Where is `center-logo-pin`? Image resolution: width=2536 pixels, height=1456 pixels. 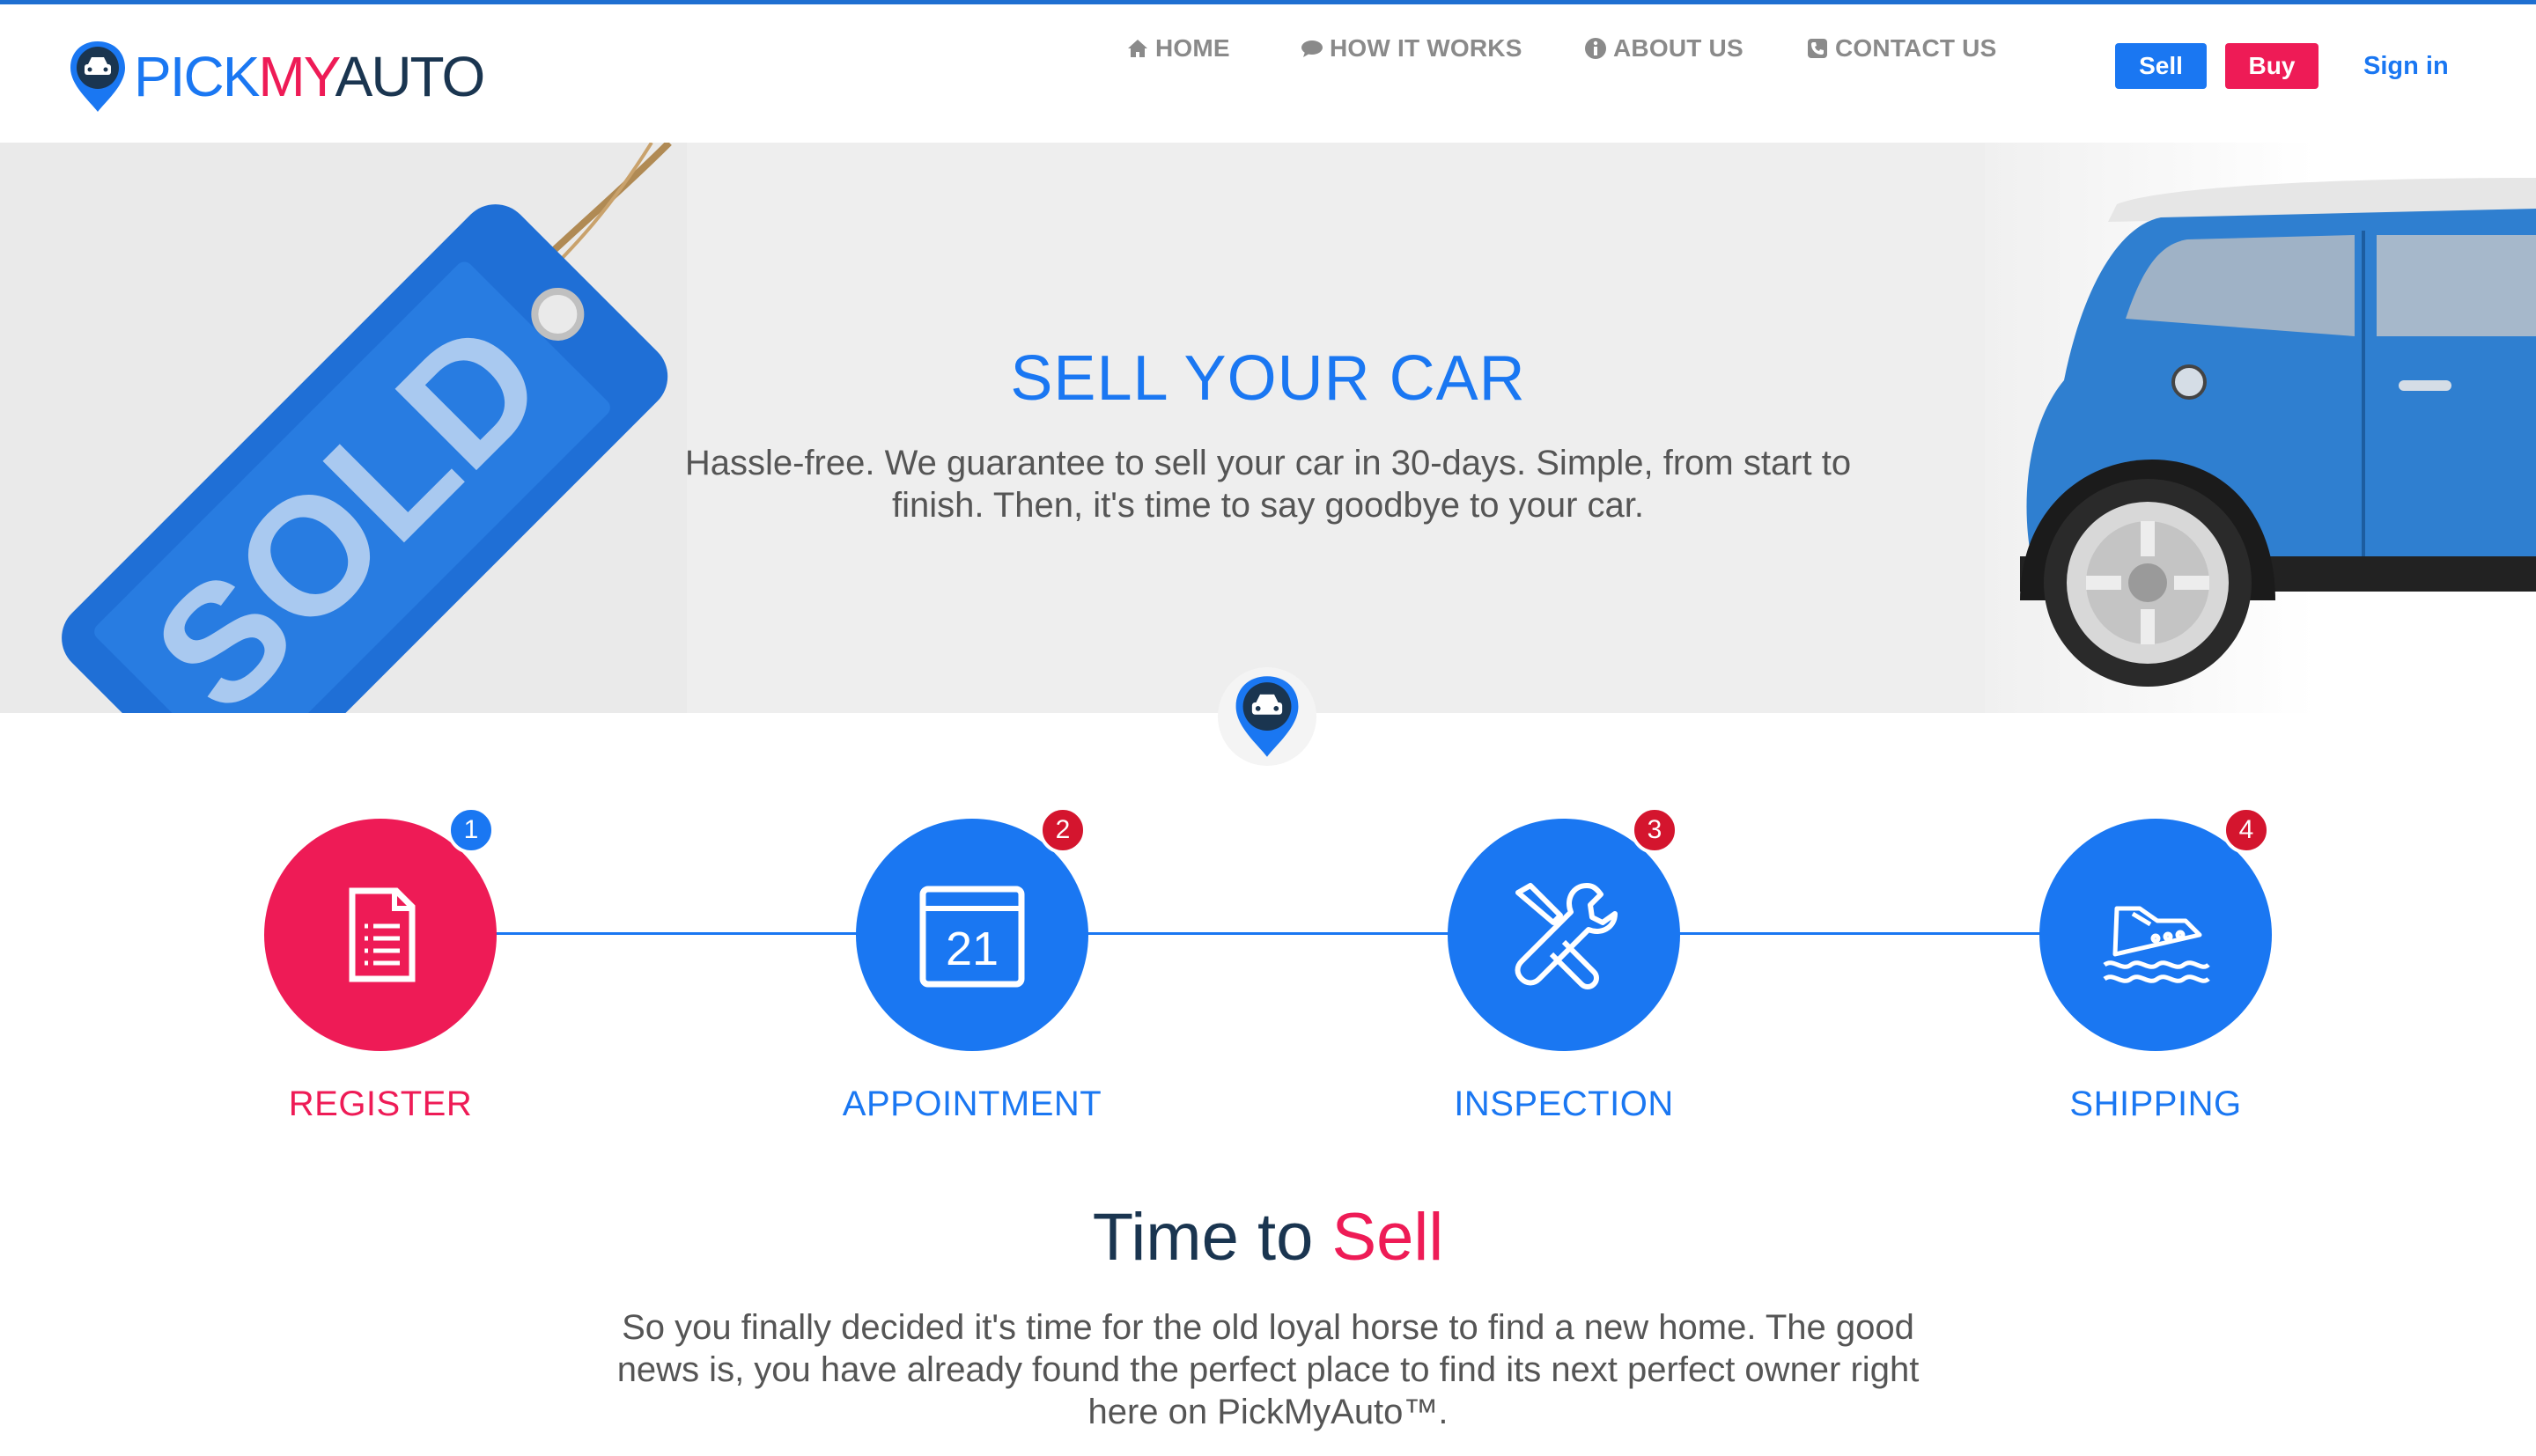 center-logo-pin is located at coordinates (1267, 717).